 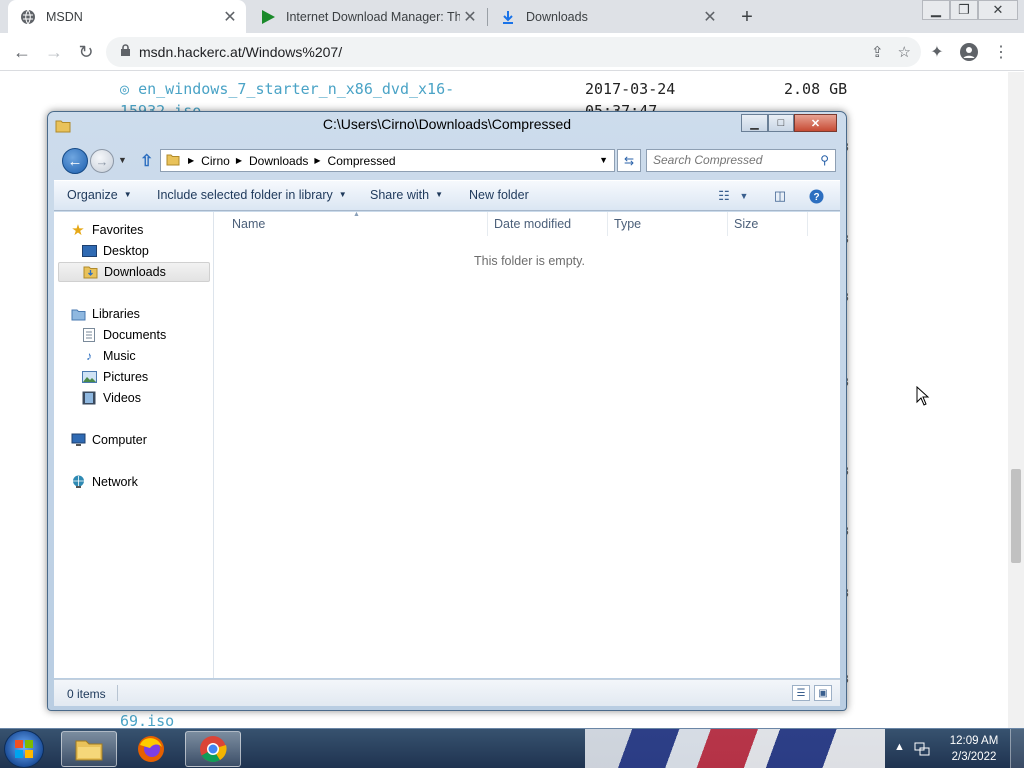 What do you see at coordinates (127, 16) in the screenshot?
I see `tab-msdn: MSDN ✕` at bounding box center [127, 16].